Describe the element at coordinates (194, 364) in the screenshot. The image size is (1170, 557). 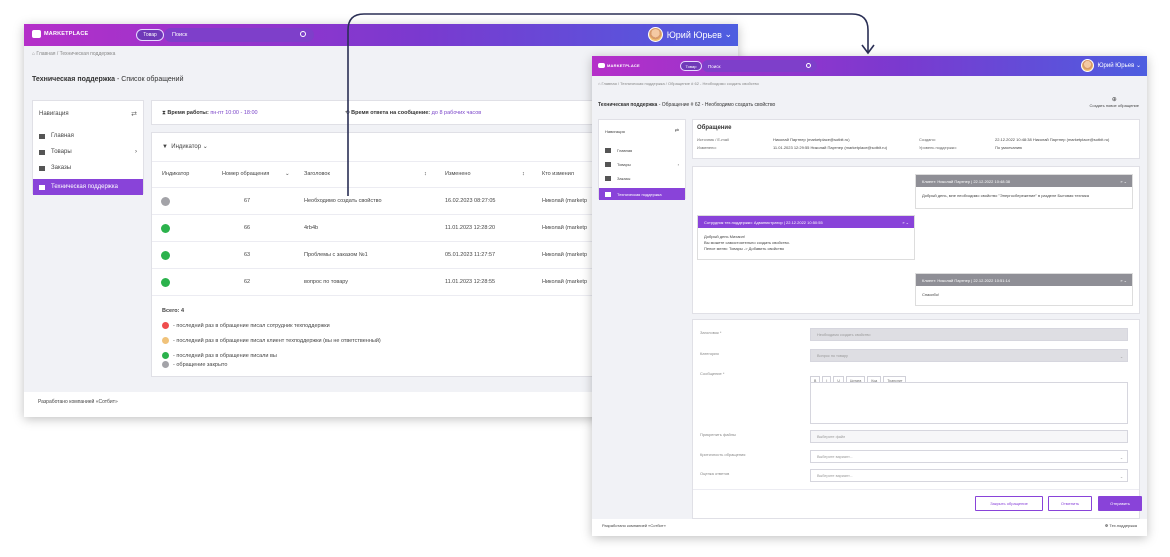
I see `legend-item: - обращение закрыто` at that location.